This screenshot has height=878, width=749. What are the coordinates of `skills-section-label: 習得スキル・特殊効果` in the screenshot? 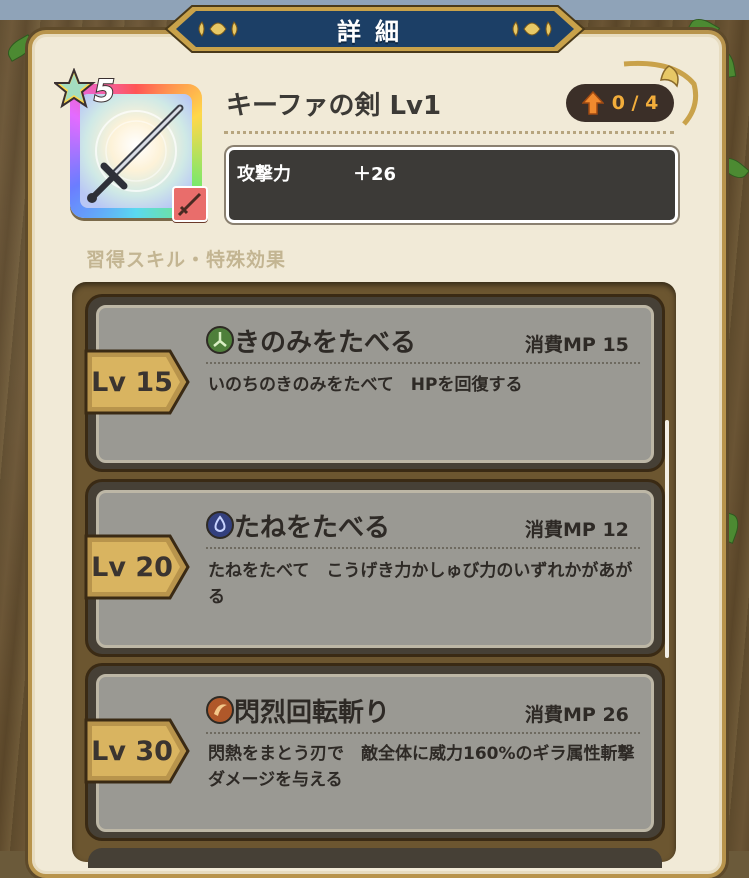 It's located at (186, 260).